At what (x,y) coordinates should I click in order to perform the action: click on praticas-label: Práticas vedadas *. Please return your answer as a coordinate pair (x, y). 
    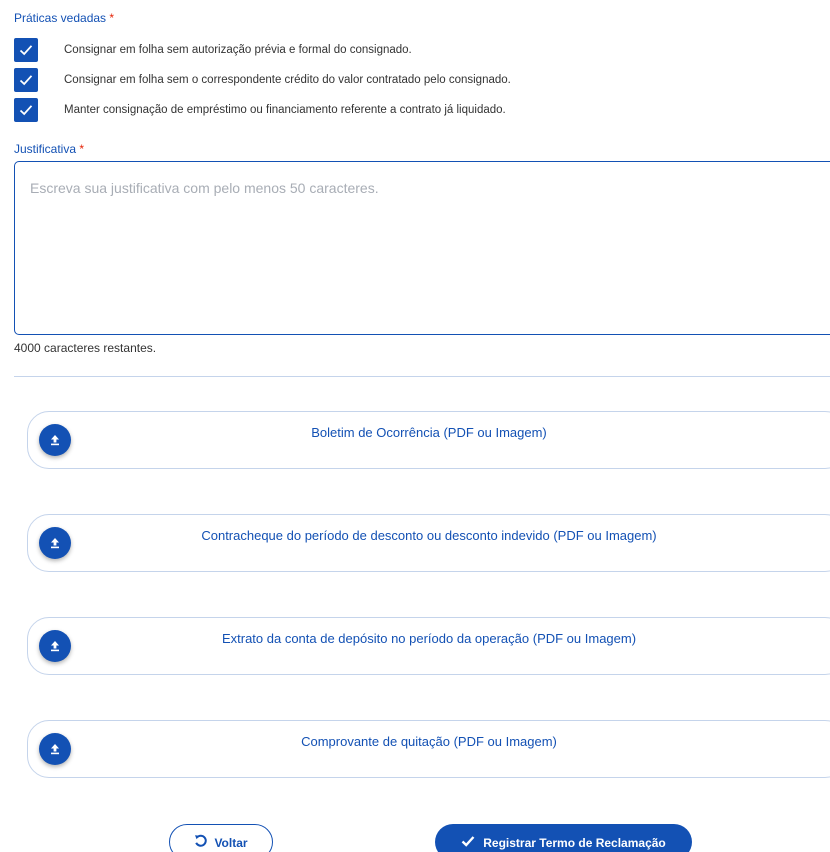
    Looking at the image, I should click on (64, 18).